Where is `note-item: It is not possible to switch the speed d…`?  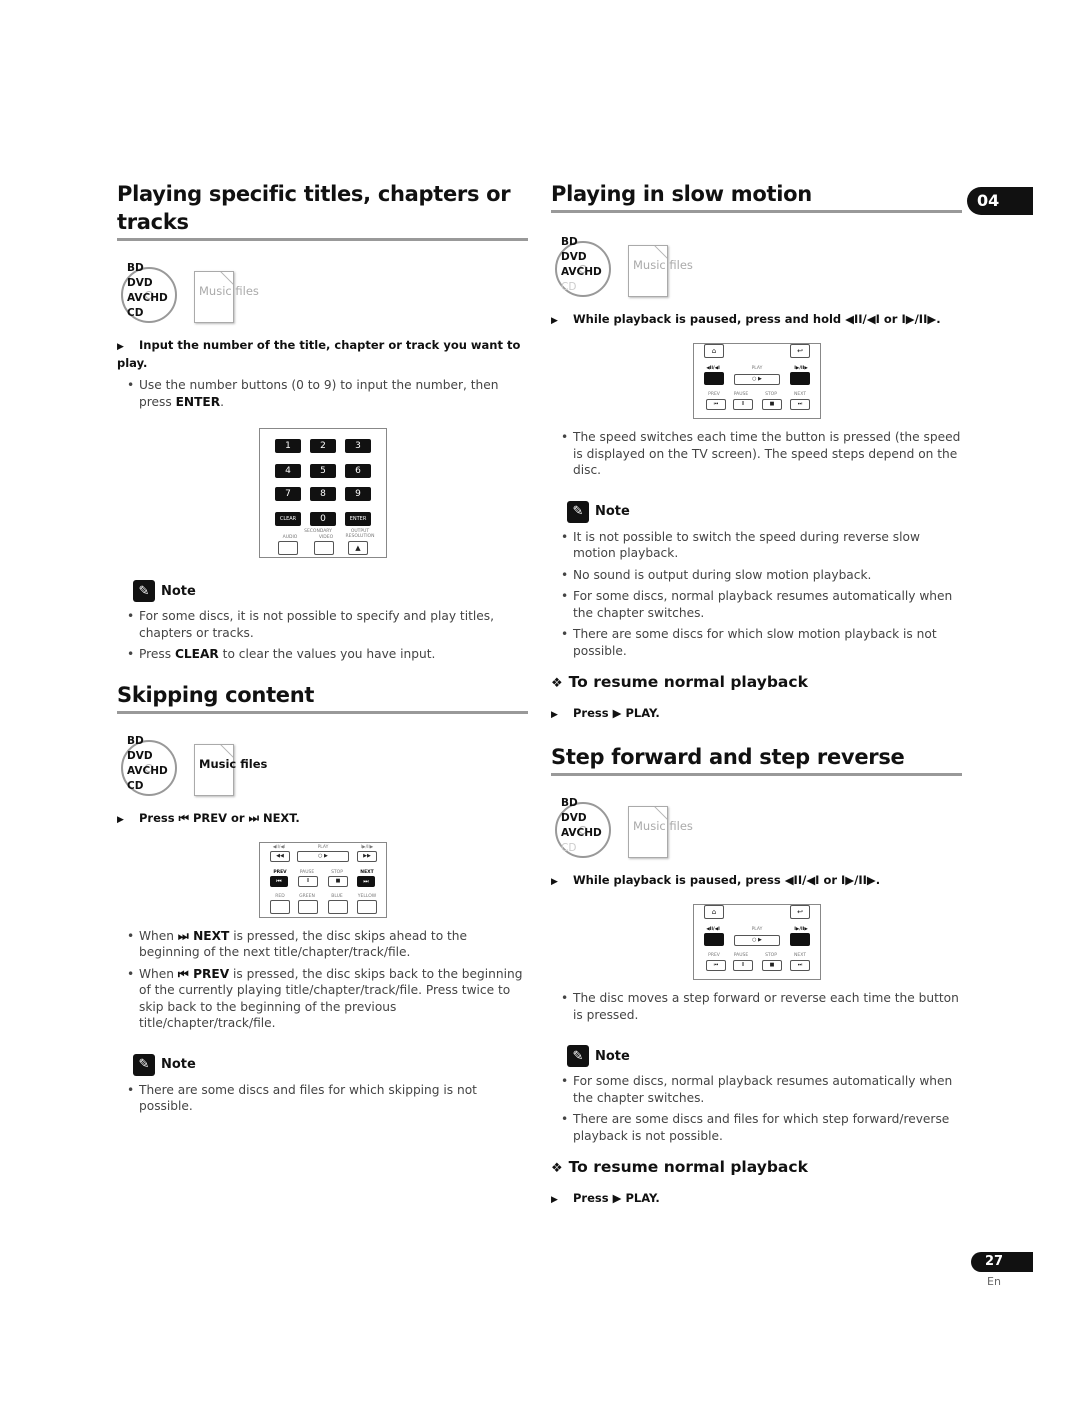
note-item: It is not possible to switch the speed d… is located at coordinates (761, 545).